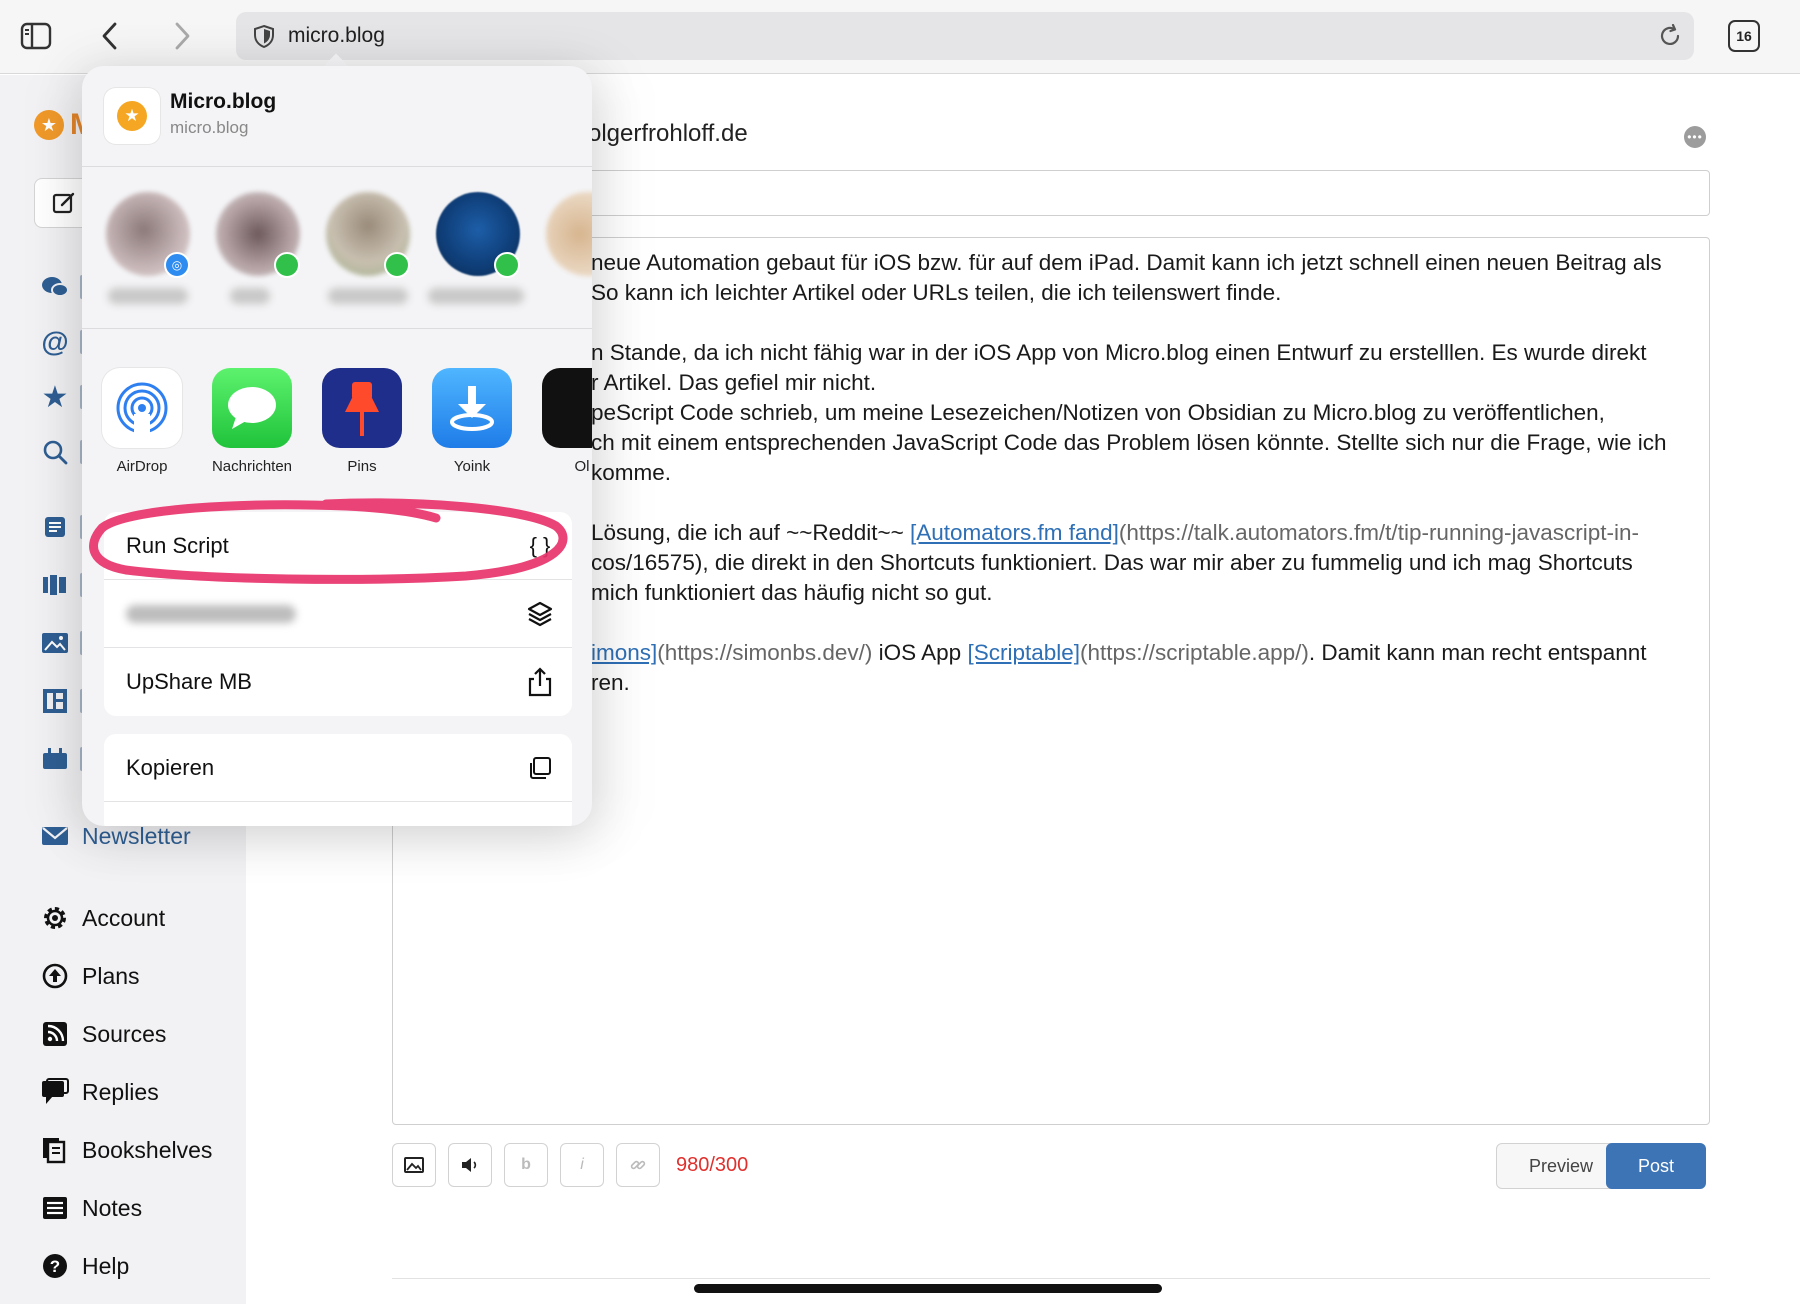 Image resolution: width=1800 pixels, height=1304 pixels. What do you see at coordinates (1023, 652) in the screenshot?
I see `markdown-link: [Scriptable]` at bounding box center [1023, 652].